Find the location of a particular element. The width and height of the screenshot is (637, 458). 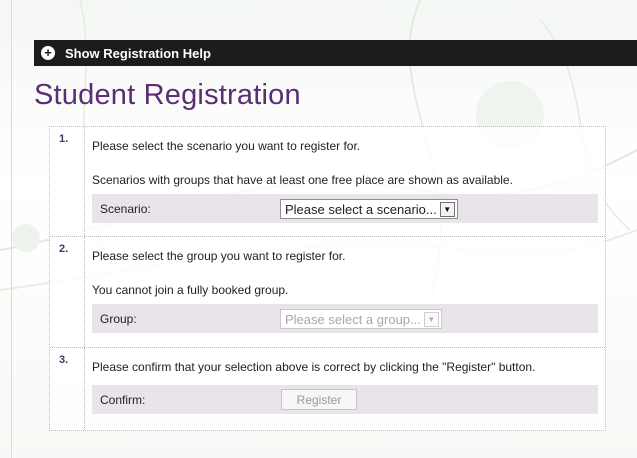

scenario-field-row: Scenario: Please select a scenario... ▼ is located at coordinates (345, 208).